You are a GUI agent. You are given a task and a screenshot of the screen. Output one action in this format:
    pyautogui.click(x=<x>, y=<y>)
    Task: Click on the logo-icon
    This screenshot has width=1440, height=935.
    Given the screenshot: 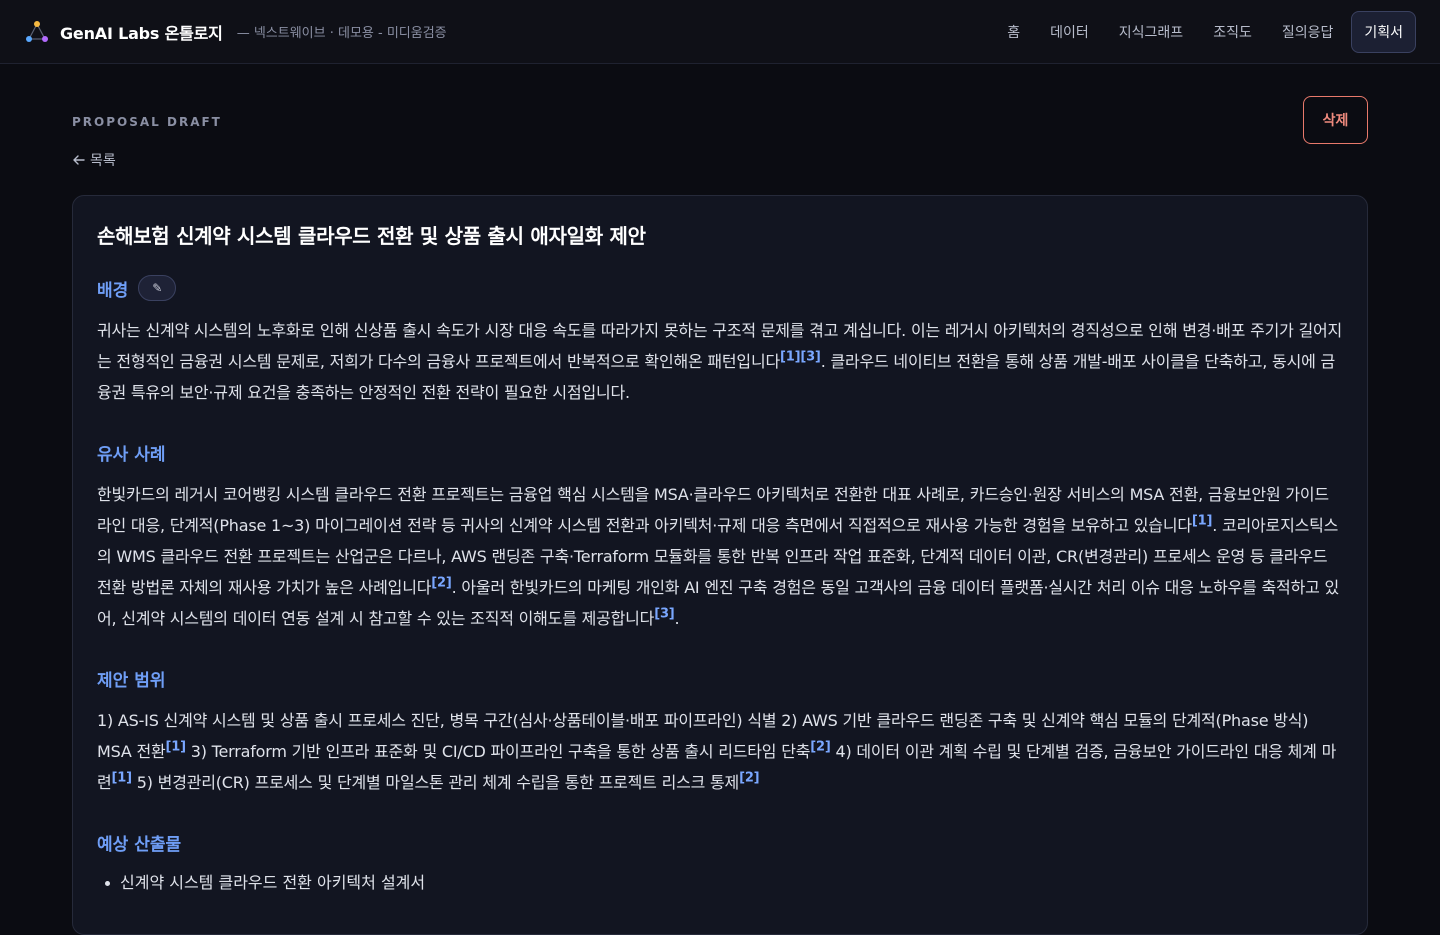 What is the action you would take?
    pyautogui.click(x=37, y=31)
    